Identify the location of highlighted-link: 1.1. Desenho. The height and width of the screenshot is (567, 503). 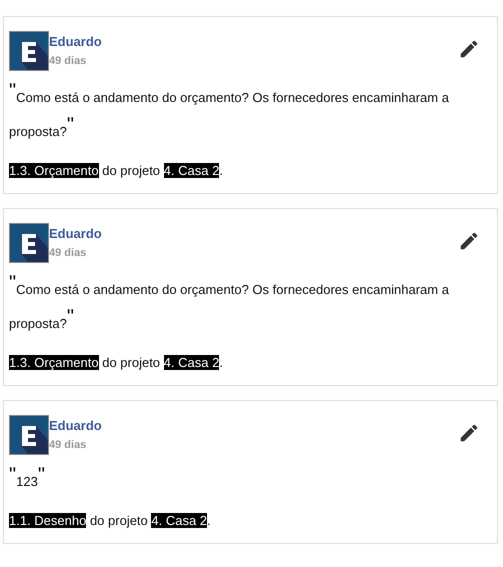
(47, 520).